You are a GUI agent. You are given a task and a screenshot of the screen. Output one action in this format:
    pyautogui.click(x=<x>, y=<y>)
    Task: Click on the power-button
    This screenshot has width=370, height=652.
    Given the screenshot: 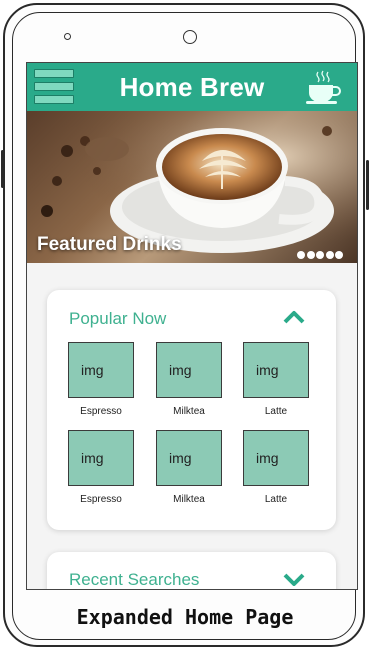 What is the action you would take?
    pyautogui.click(x=367, y=185)
    